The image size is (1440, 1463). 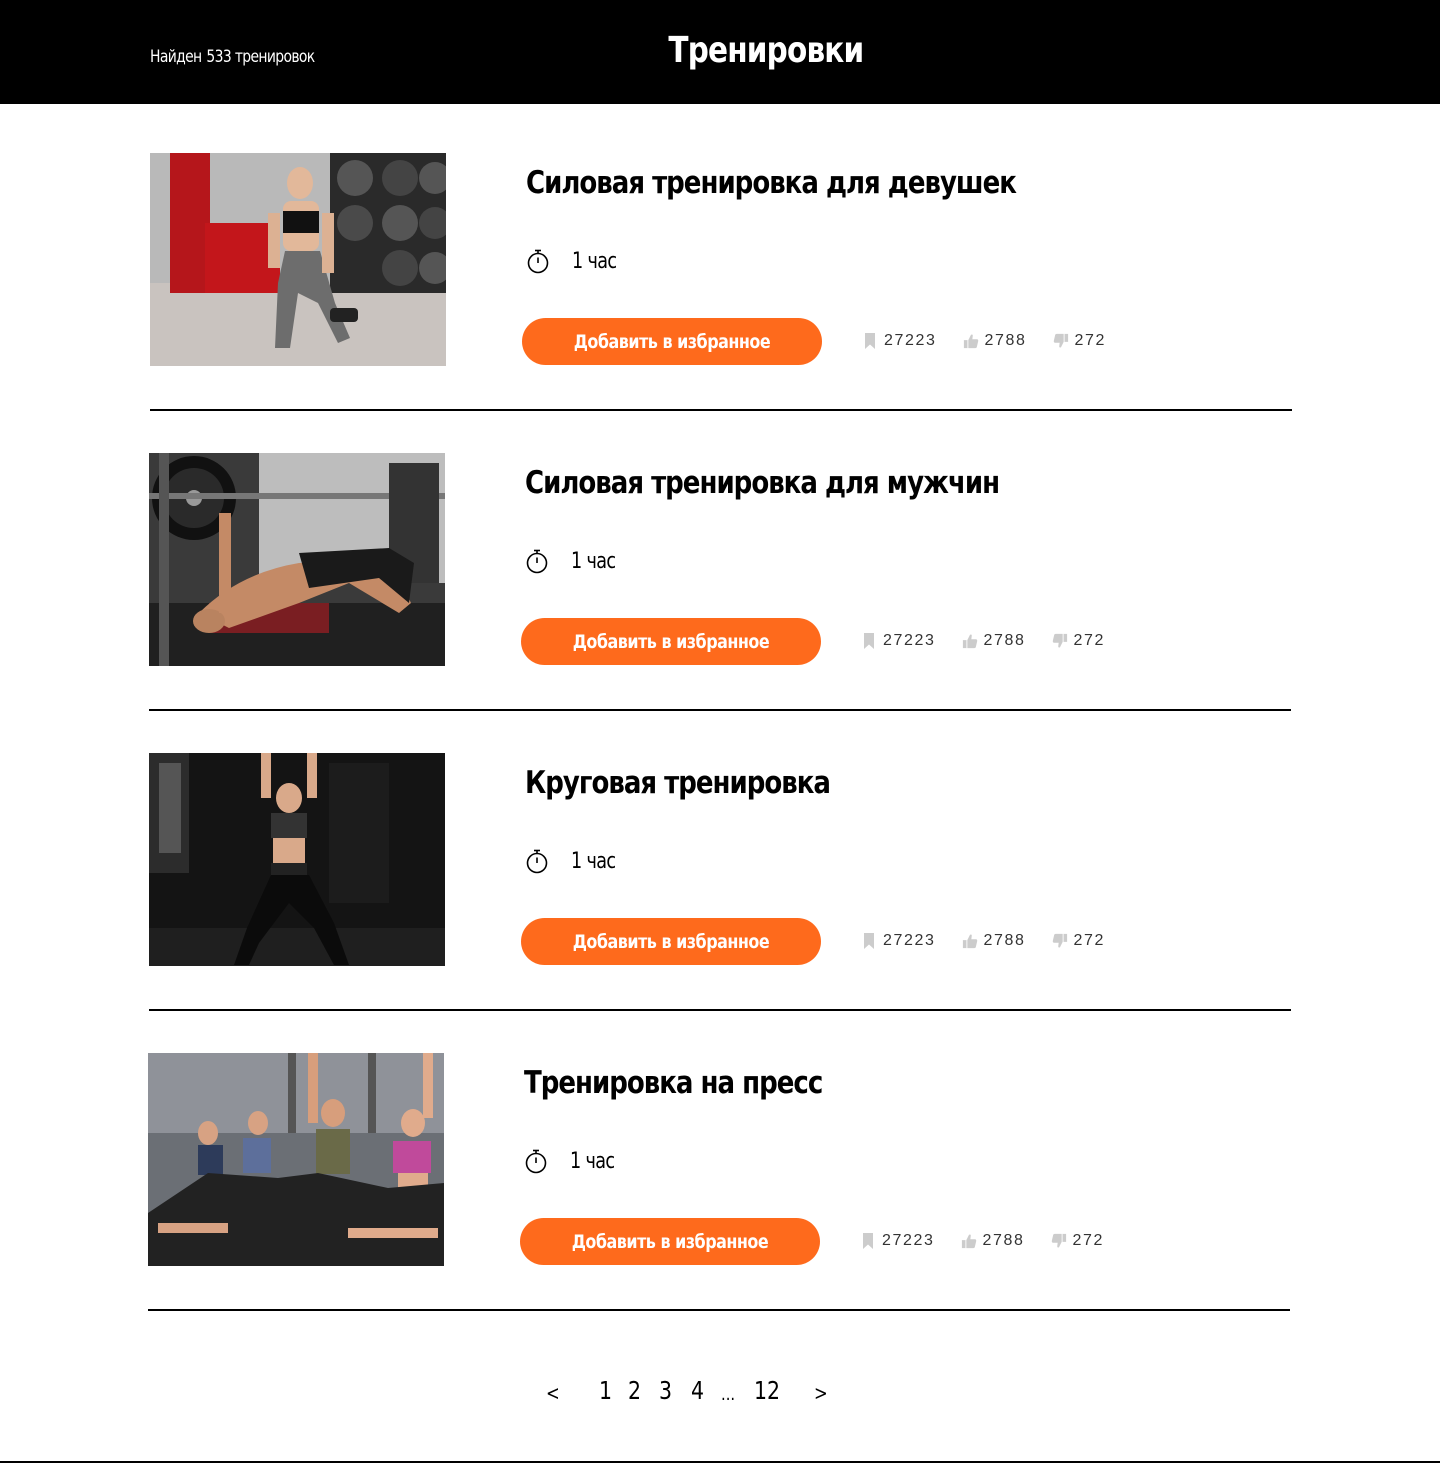 What do you see at coordinates (605, 1390) in the screenshot?
I see `page-link-1: 1` at bounding box center [605, 1390].